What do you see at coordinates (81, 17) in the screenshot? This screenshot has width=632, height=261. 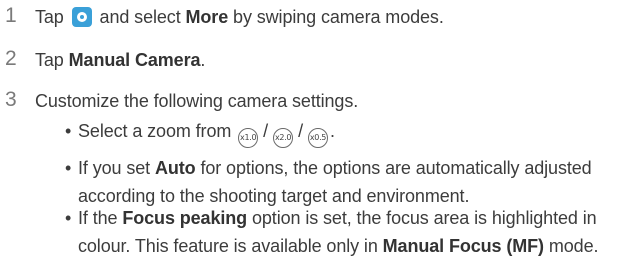 I see `camera-app-icon` at bounding box center [81, 17].